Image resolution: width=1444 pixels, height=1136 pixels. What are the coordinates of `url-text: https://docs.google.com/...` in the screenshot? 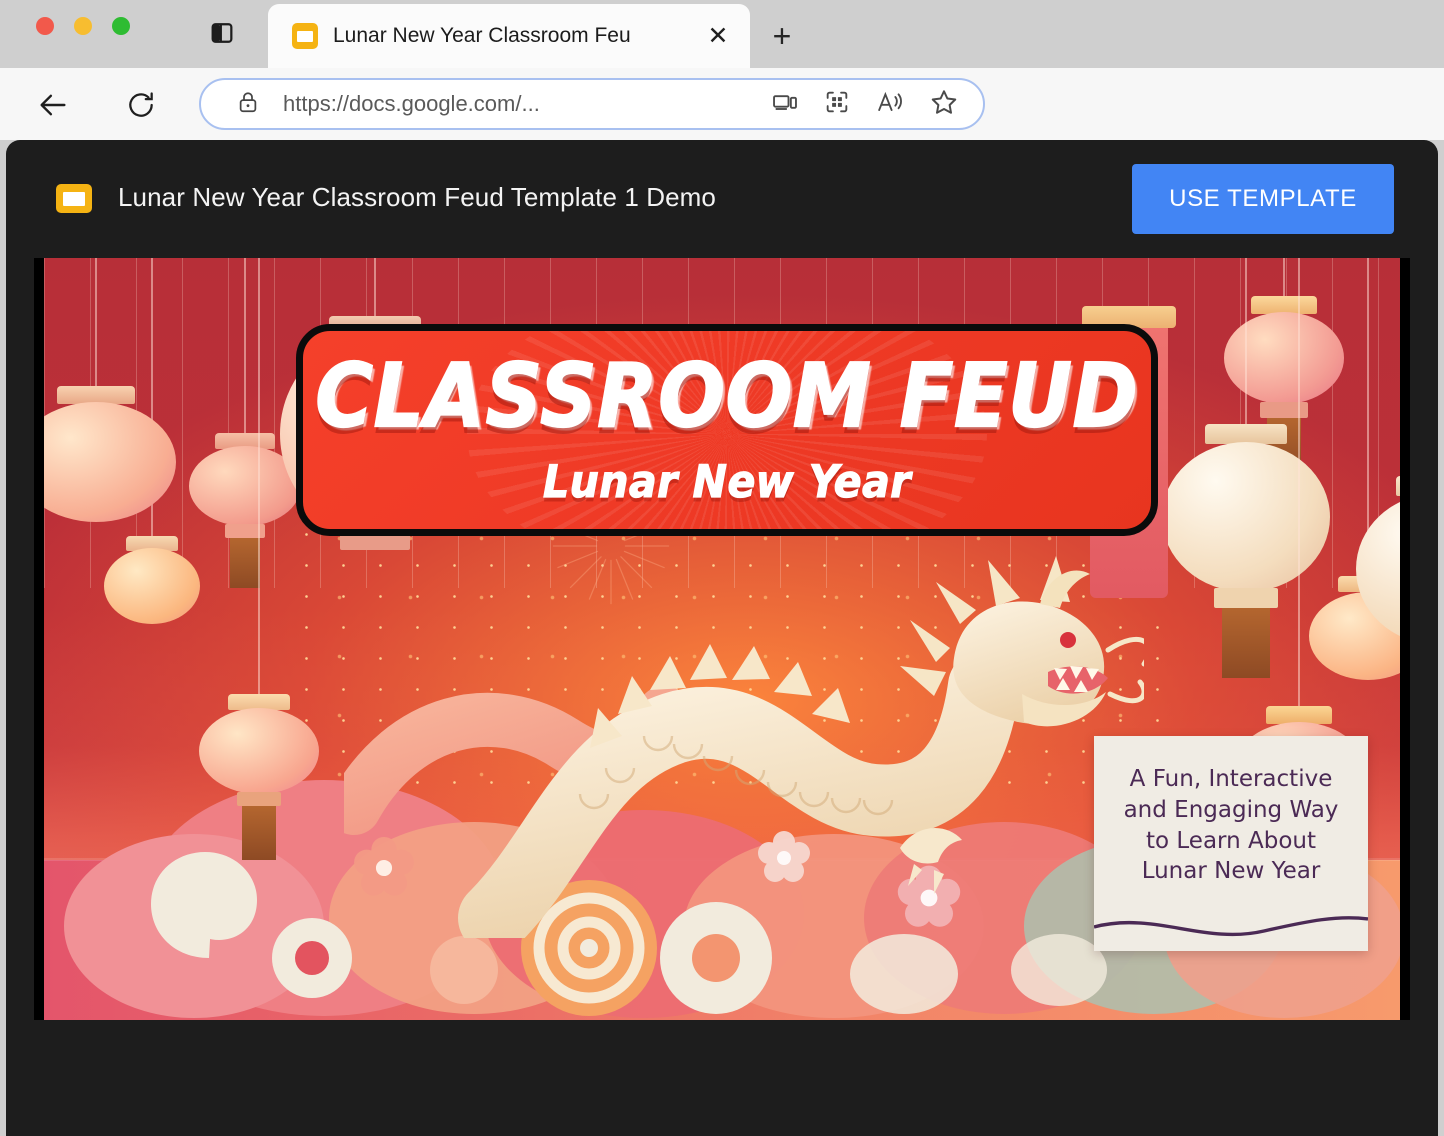 It's located at (411, 103).